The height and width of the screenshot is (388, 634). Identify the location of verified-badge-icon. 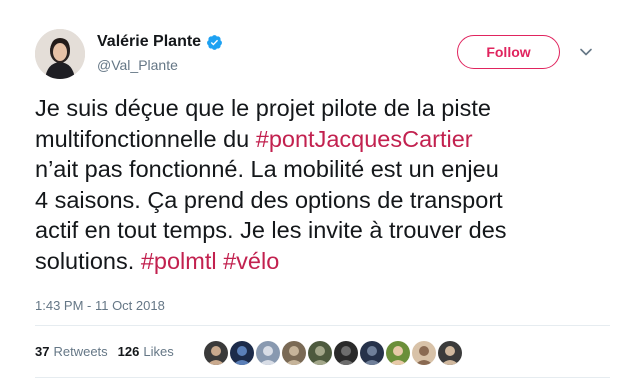
(214, 42).